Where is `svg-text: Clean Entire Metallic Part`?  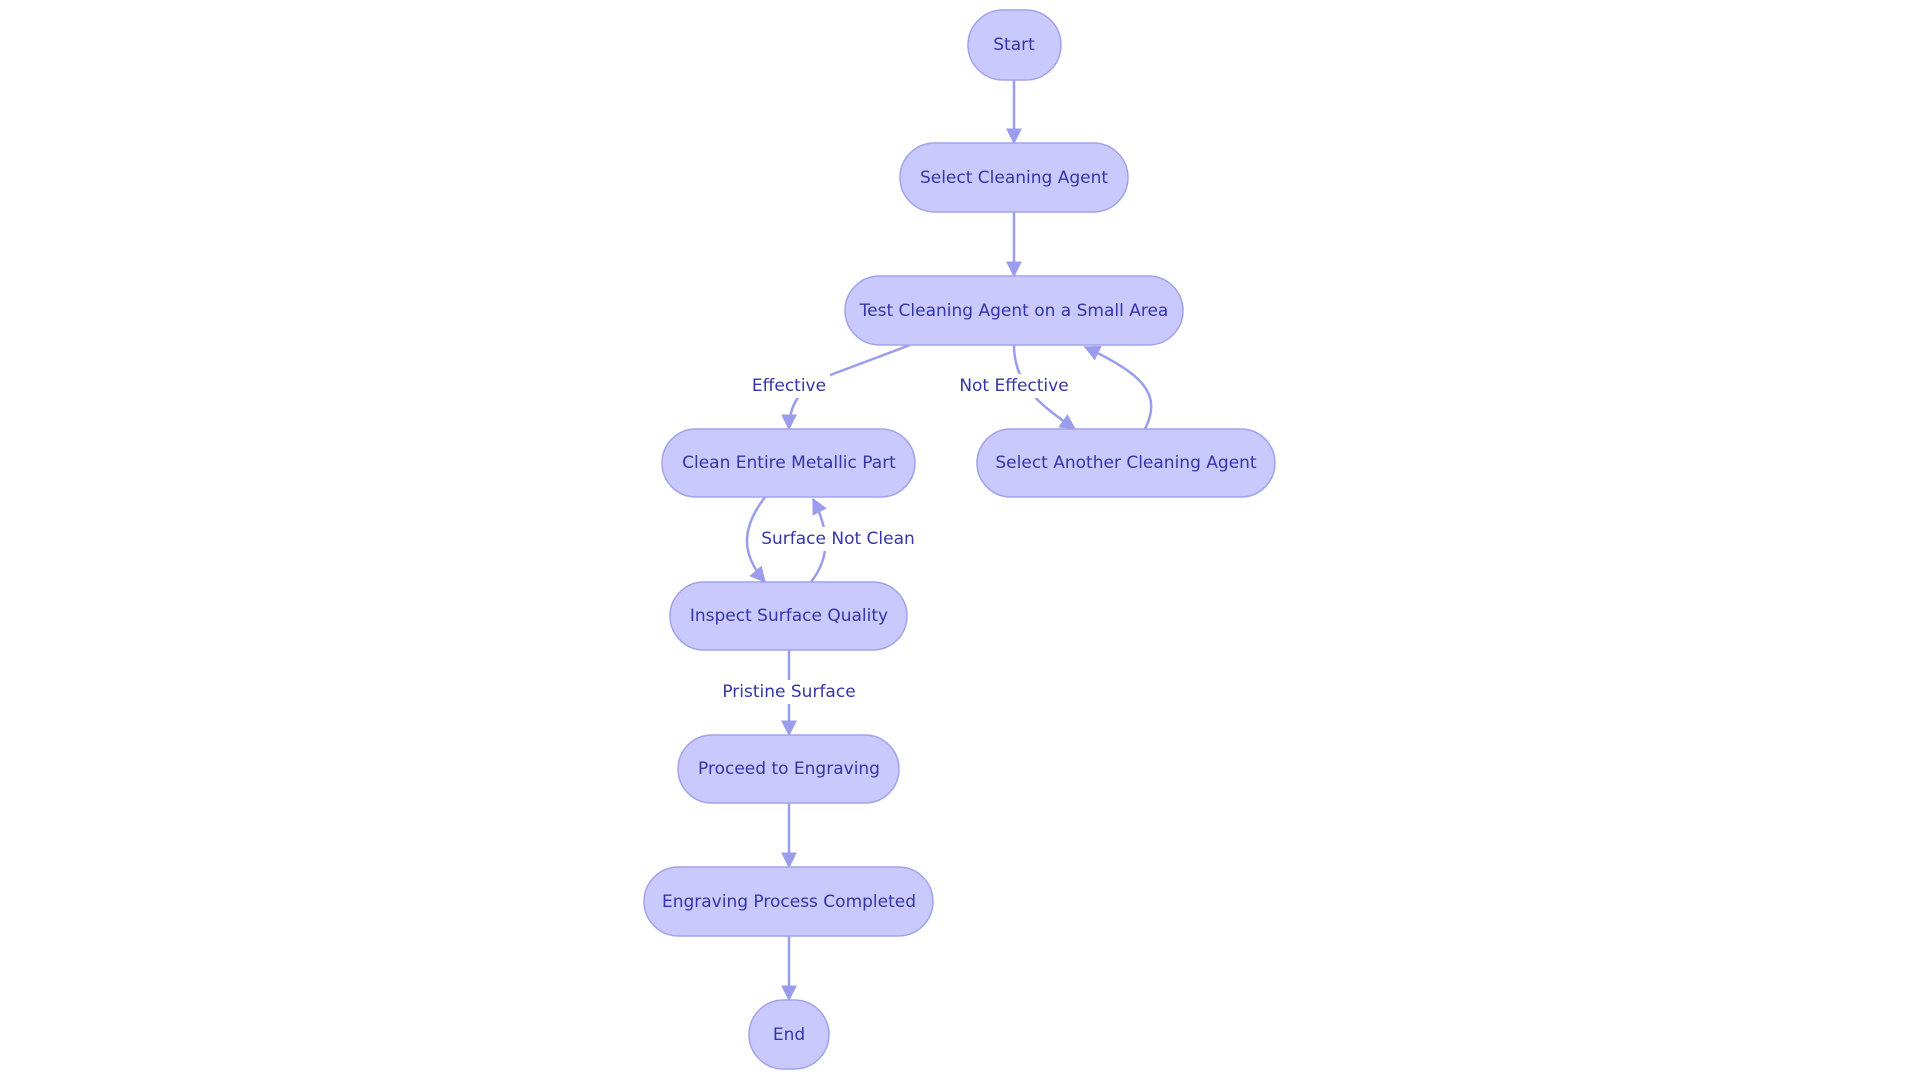 svg-text: Clean Entire Metallic Part is located at coordinates (789, 463).